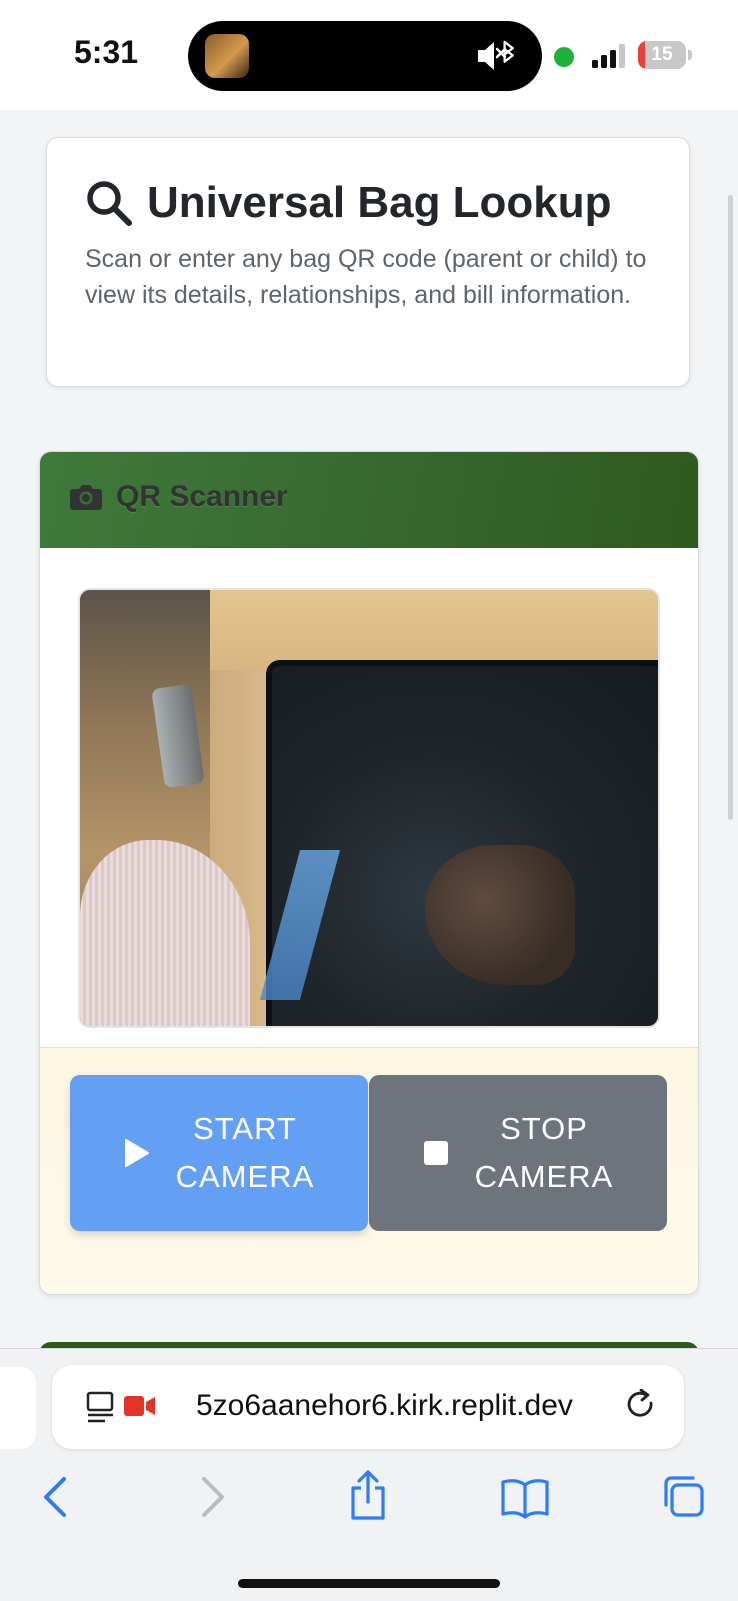 This screenshot has height=1601, width=738. I want to click on battery-icon: 15, so click(662, 55).